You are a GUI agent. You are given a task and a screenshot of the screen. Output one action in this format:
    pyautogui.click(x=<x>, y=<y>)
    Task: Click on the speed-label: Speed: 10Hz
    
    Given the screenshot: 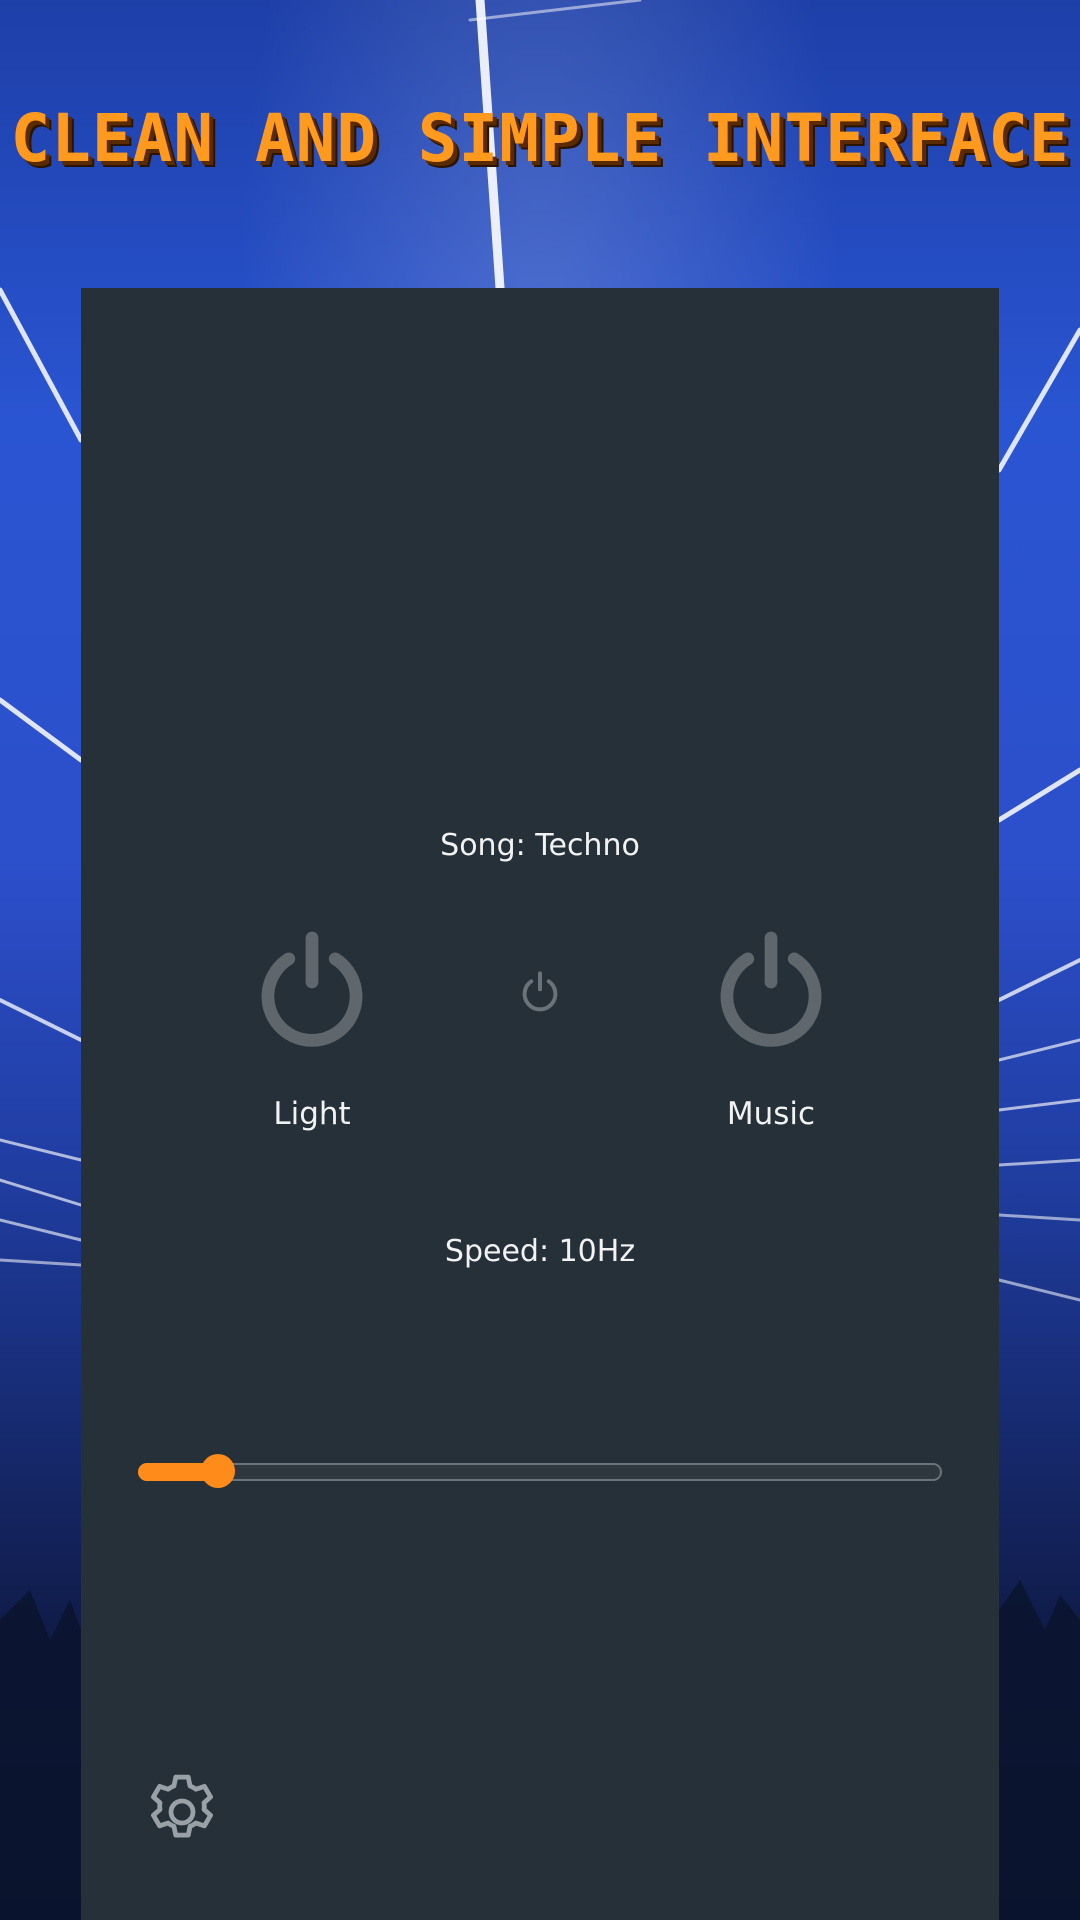 What is the action you would take?
    pyautogui.click(x=540, y=1251)
    